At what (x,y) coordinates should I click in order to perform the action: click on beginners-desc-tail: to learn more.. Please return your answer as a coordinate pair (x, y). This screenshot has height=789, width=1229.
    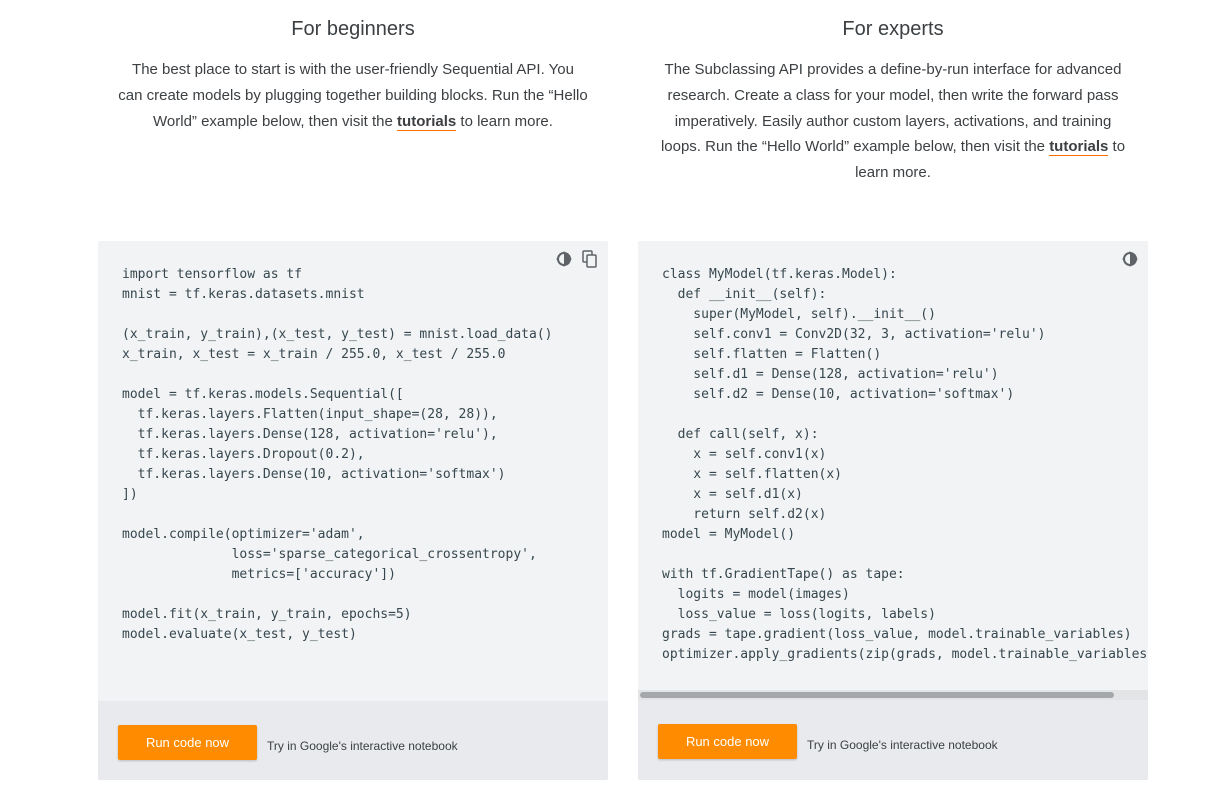
    Looking at the image, I should click on (504, 121).